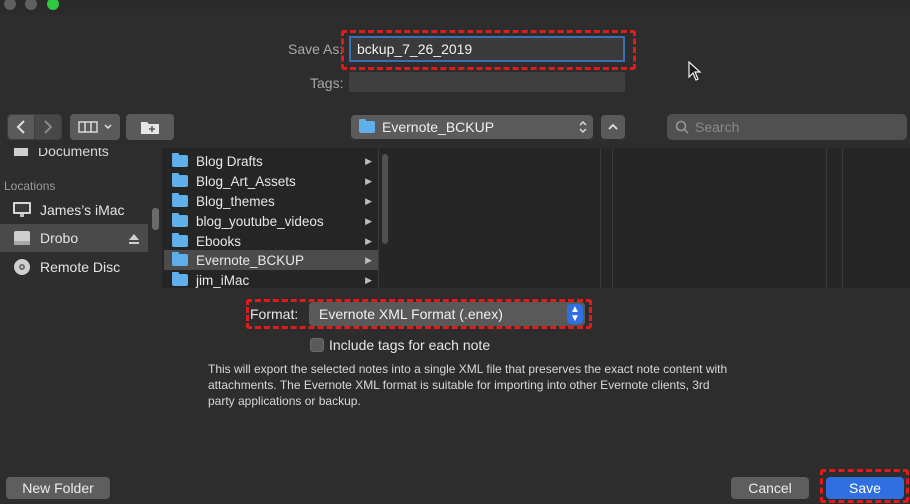  Describe the element at coordinates (487, 82) in the screenshot. I see `tags-input` at that location.